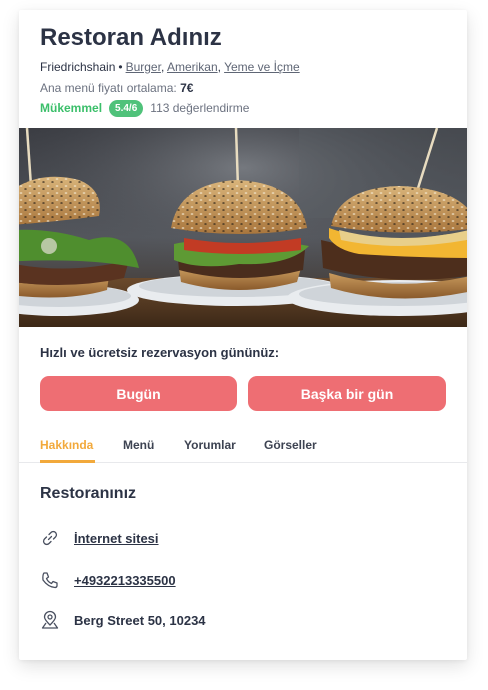  I want to click on reserve-other-day-button: Başka bir gün, so click(347, 393).